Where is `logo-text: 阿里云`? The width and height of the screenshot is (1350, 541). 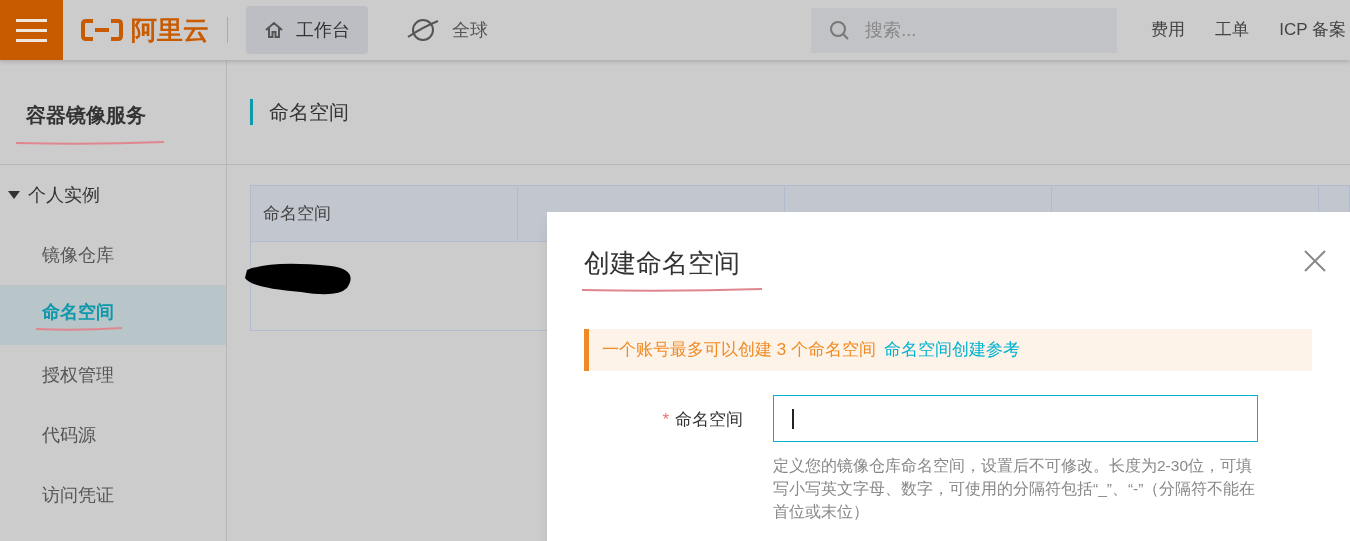 logo-text: 阿里云 is located at coordinates (170, 30).